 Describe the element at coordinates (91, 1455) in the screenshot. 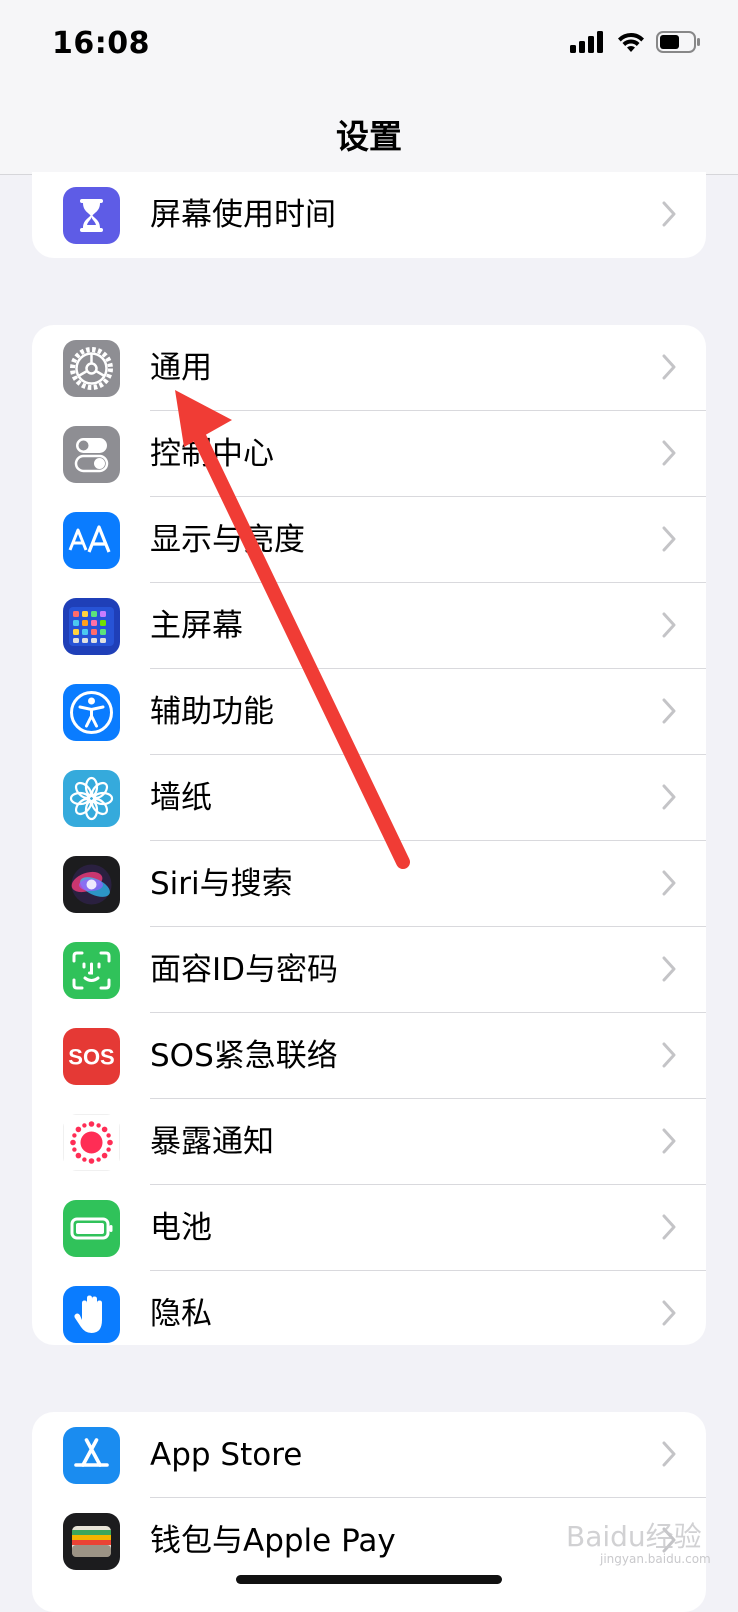

I see `app-store-icon` at that location.